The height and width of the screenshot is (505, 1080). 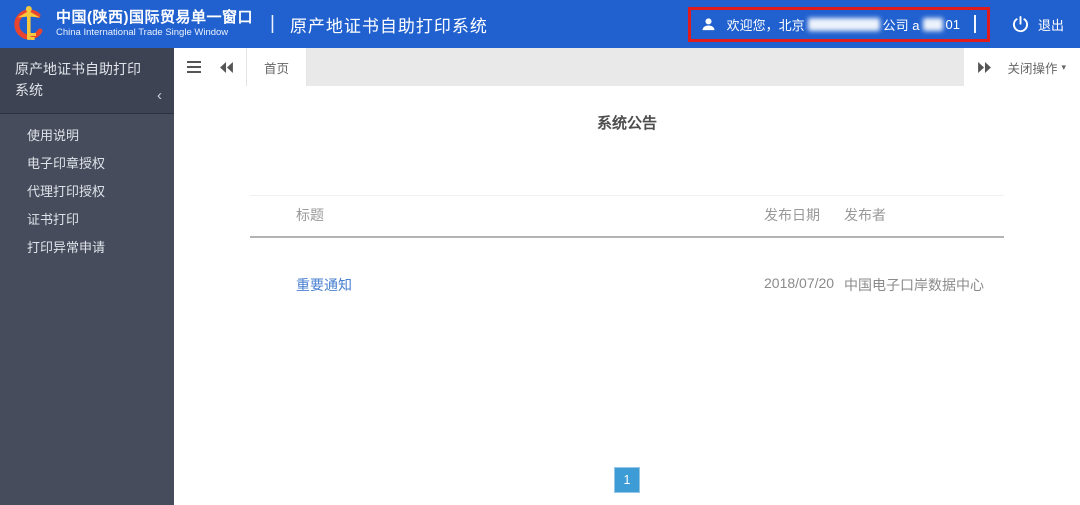 I want to click on sidebar-item-eseal-authorization: 电子印章授权, so click(x=87, y=164).